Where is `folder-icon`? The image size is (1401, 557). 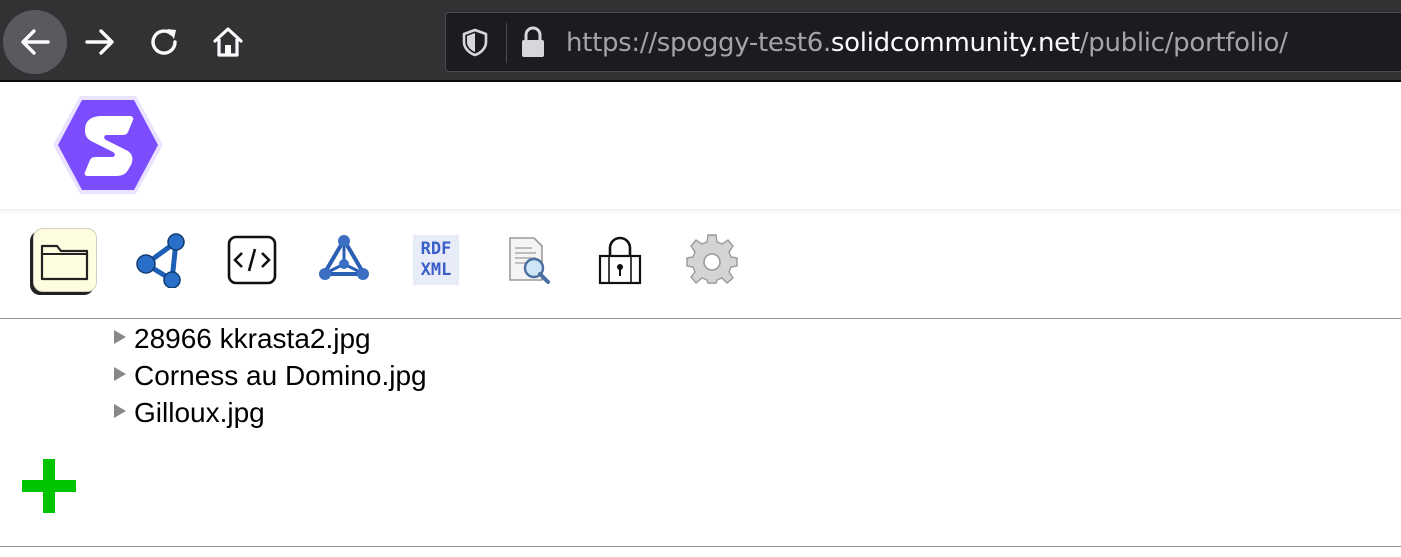 folder-icon is located at coordinates (64, 262).